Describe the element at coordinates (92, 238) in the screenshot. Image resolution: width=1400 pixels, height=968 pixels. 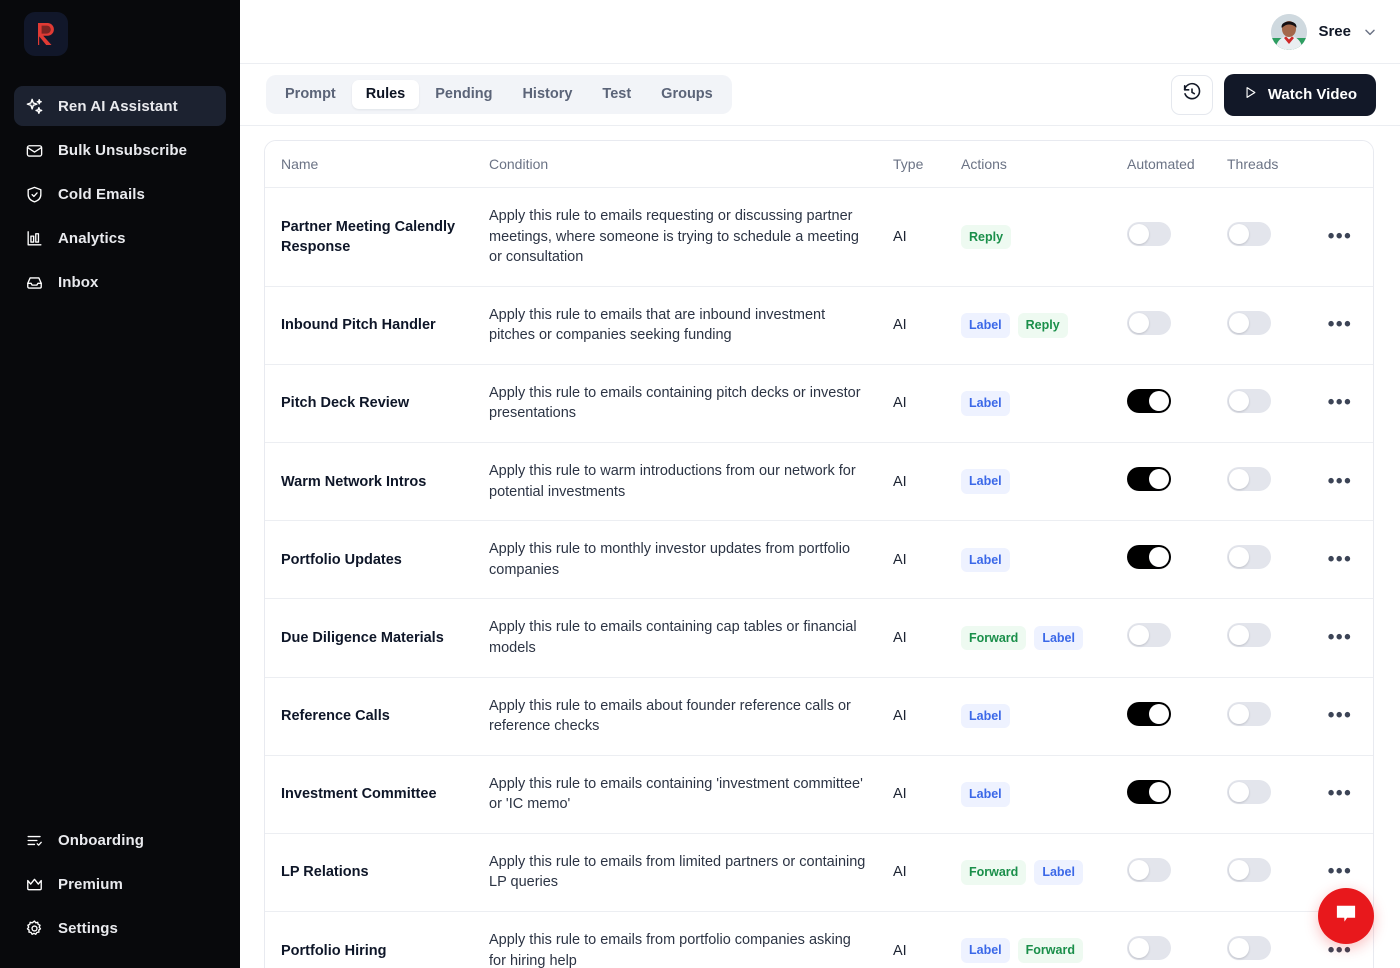
I see `sidebar-item-label: Analytics` at that location.